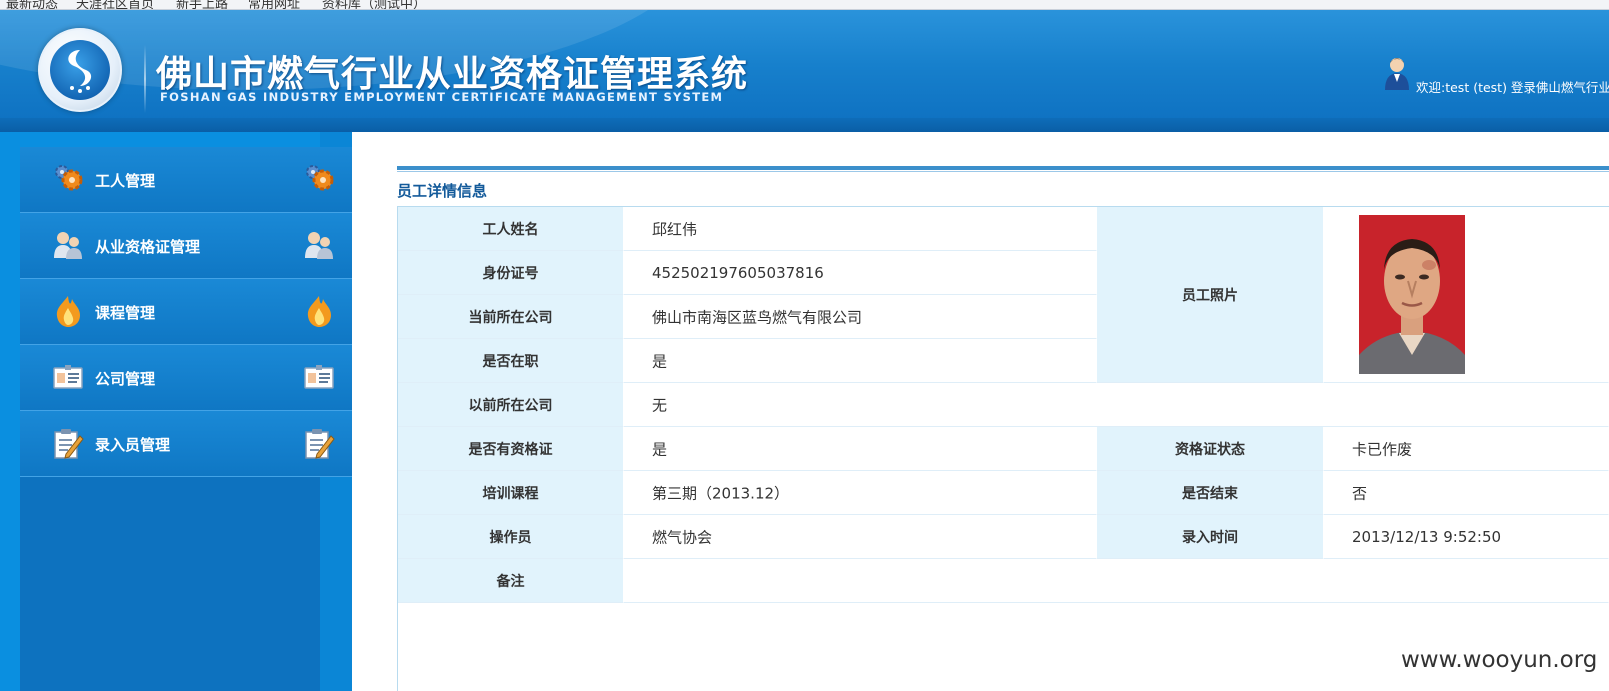 Image resolution: width=1609 pixels, height=691 pixels. I want to click on training-course-value: 第三期（2013.12）, so click(860, 493).